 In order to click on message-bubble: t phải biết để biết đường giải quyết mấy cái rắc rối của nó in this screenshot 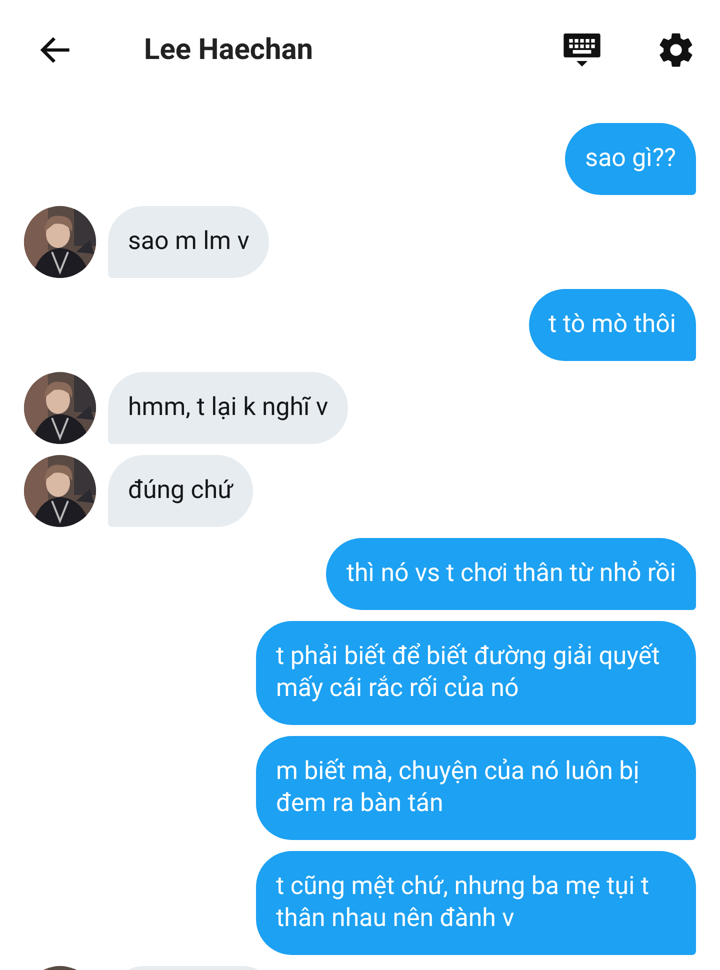, I will do `click(476, 673)`.